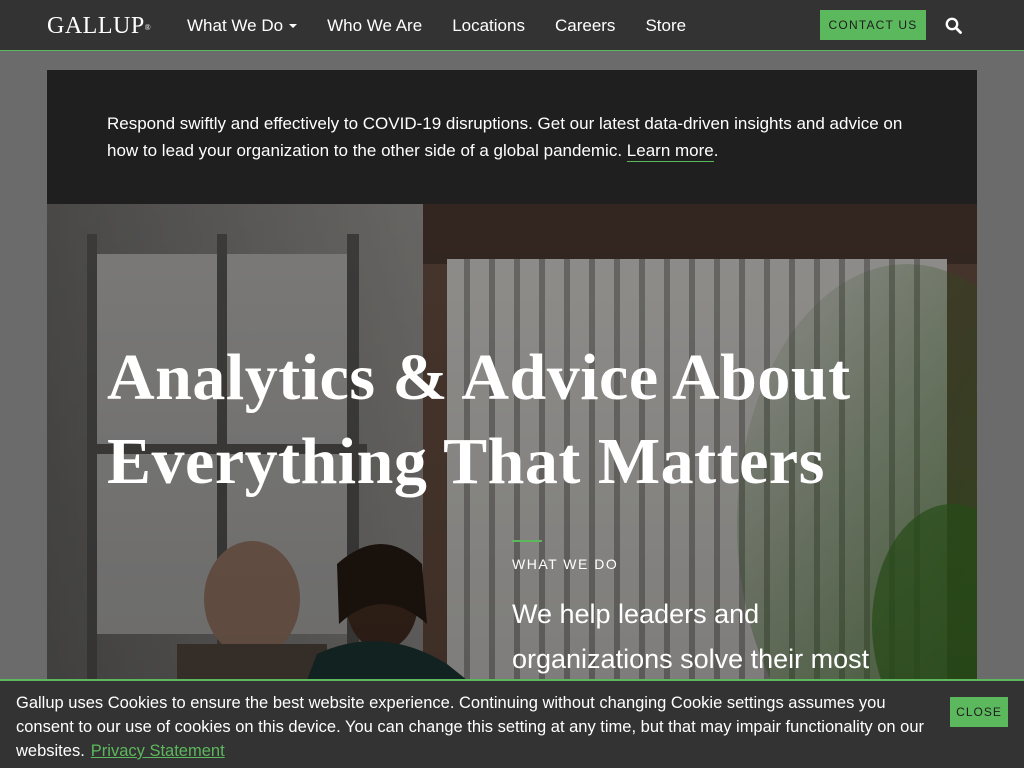 The height and width of the screenshot is (768, 1024). What do you see at coordinates (158, 751) in the screenshot?
I see `privacy-statement-link: Privacy Statement` at bounding box center [158, 751].